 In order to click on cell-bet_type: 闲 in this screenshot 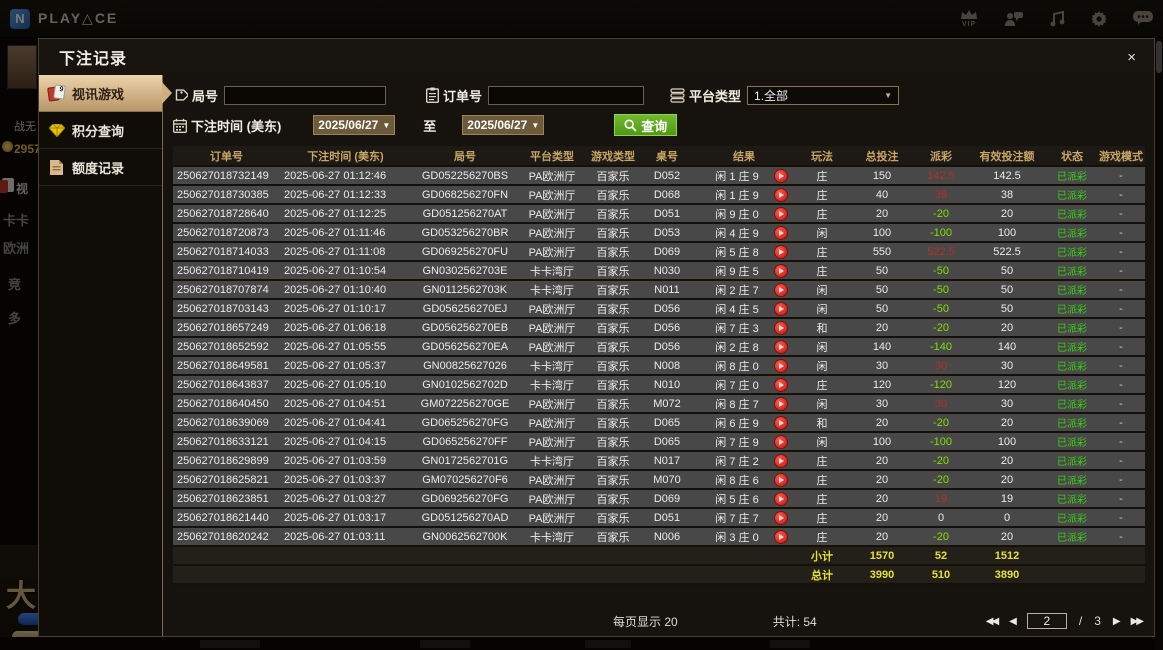, I will do `click(822, 290)`.